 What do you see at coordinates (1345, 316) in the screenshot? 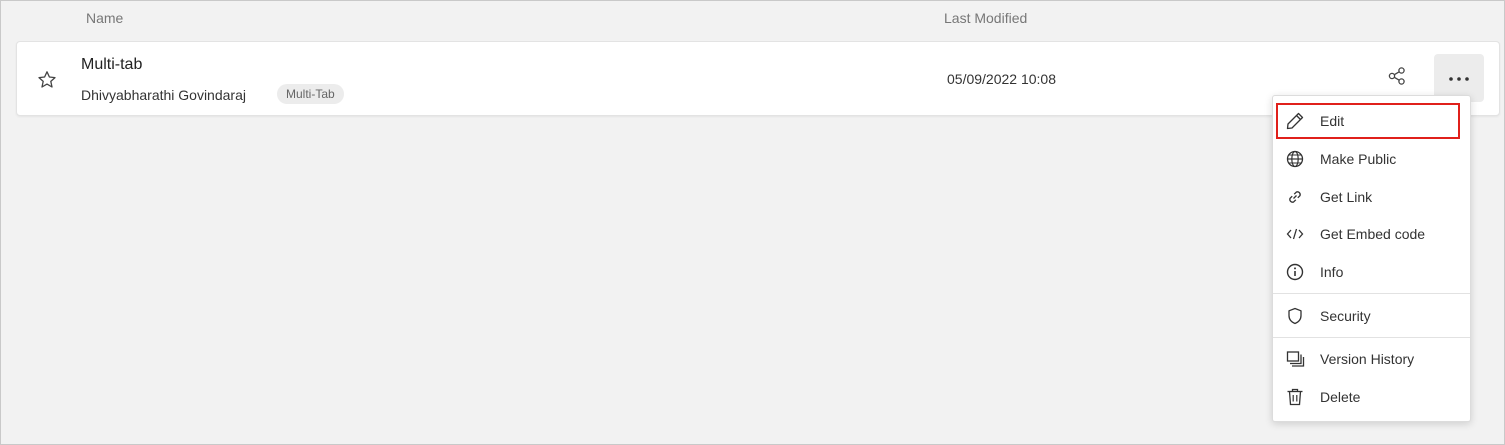
I see `menu-item-label: Security` at bounding box center [1345, 316].